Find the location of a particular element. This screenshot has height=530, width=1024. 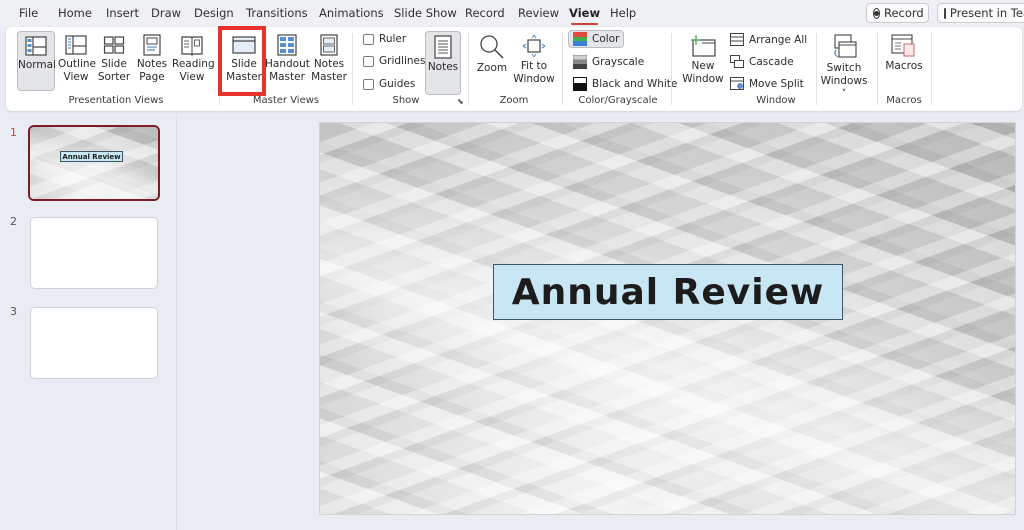

new-window-label: New Window is located at coordinates (703, 72).